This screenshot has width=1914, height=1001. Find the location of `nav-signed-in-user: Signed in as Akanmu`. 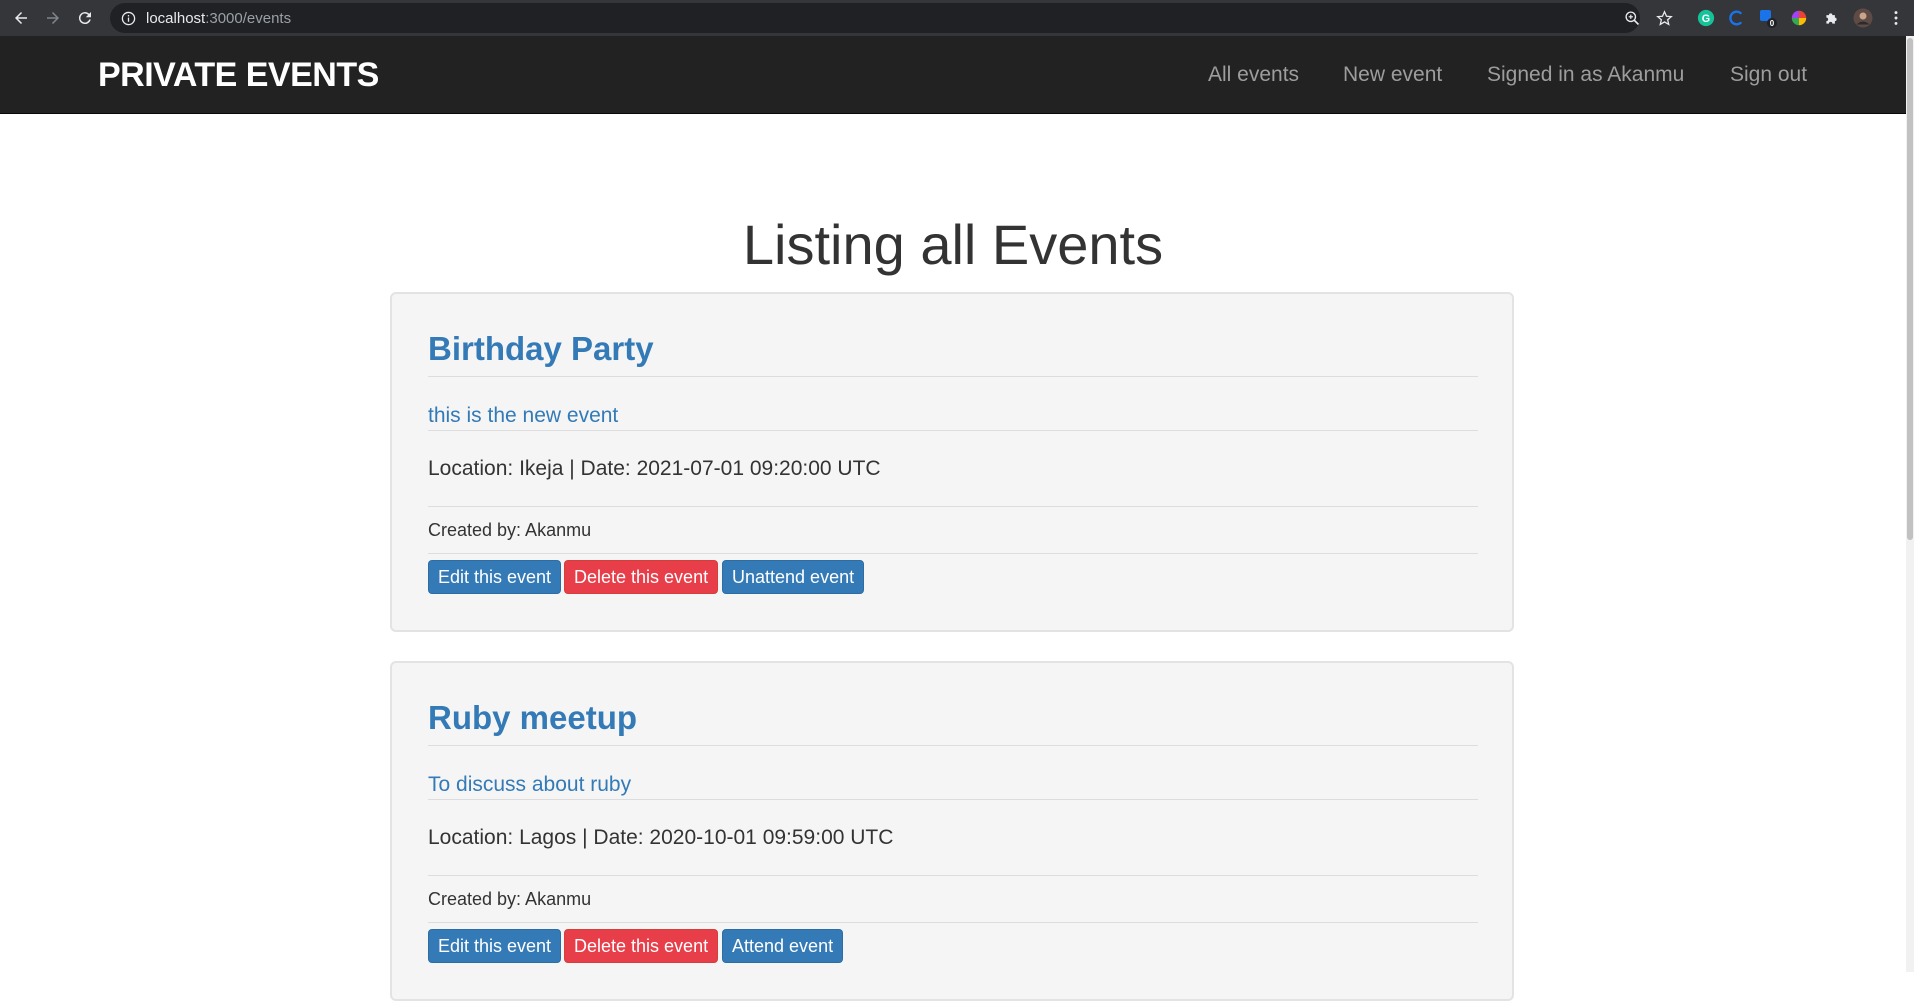

nav-signed-in-user: Signed in as Akanmu is located at coordinates (1585, 75).